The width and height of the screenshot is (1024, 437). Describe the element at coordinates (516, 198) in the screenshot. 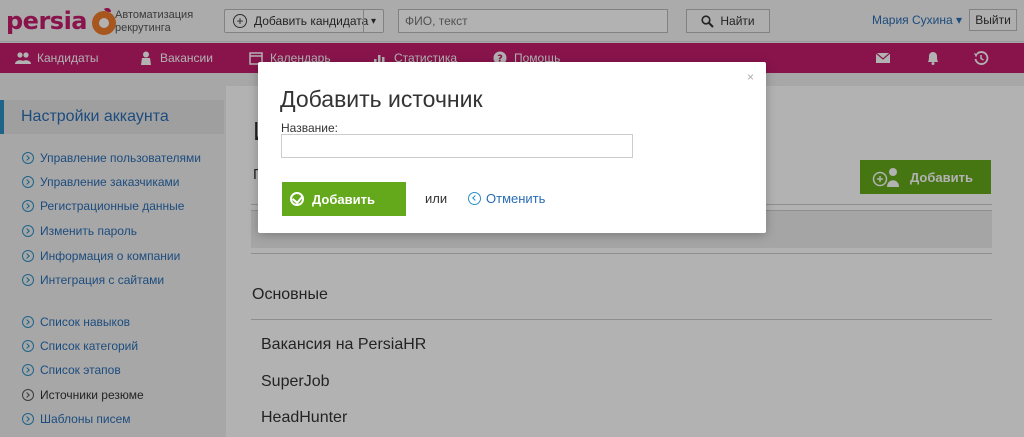

I see `cancel-label: Отменить` at that location.